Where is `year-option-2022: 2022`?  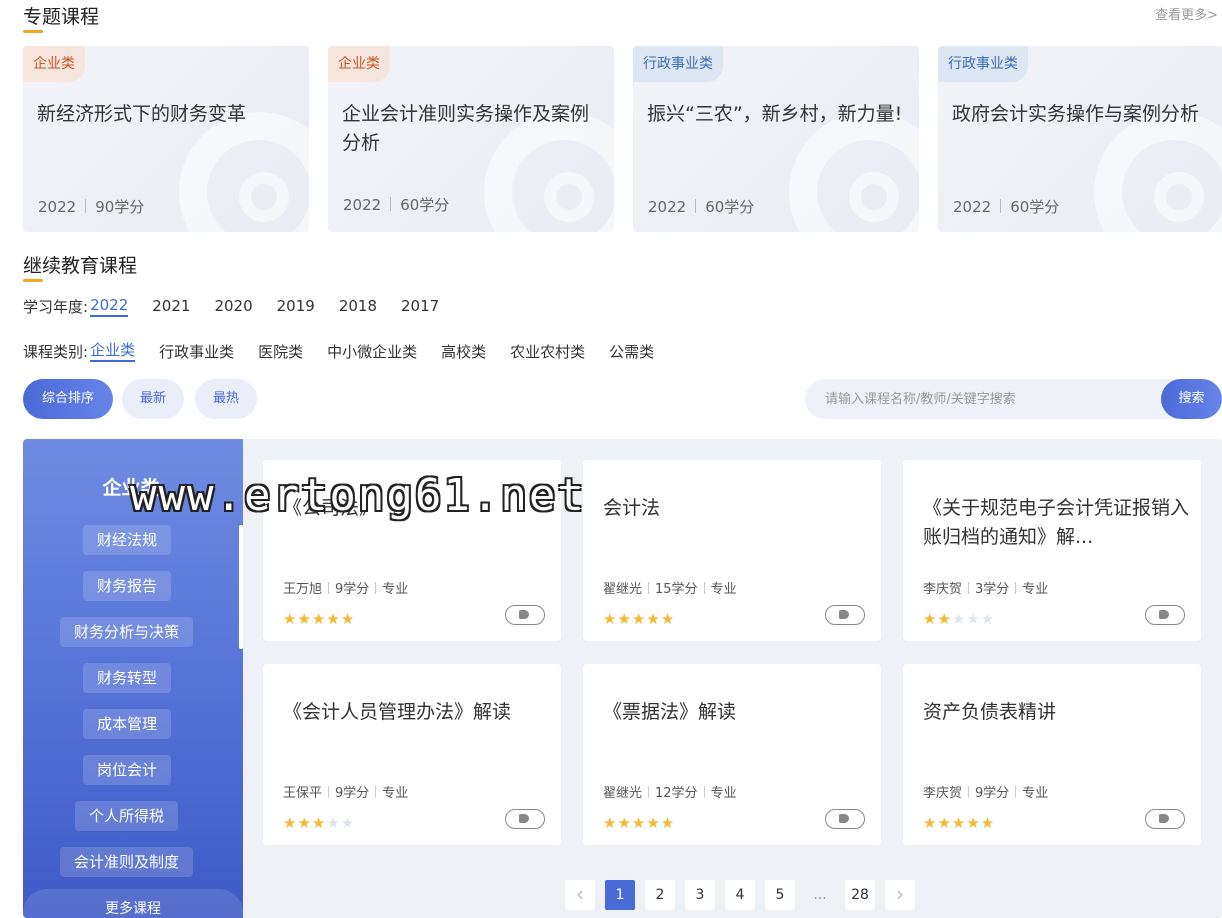
year-option-2022: 2022 is located at coordinates (109, 306).